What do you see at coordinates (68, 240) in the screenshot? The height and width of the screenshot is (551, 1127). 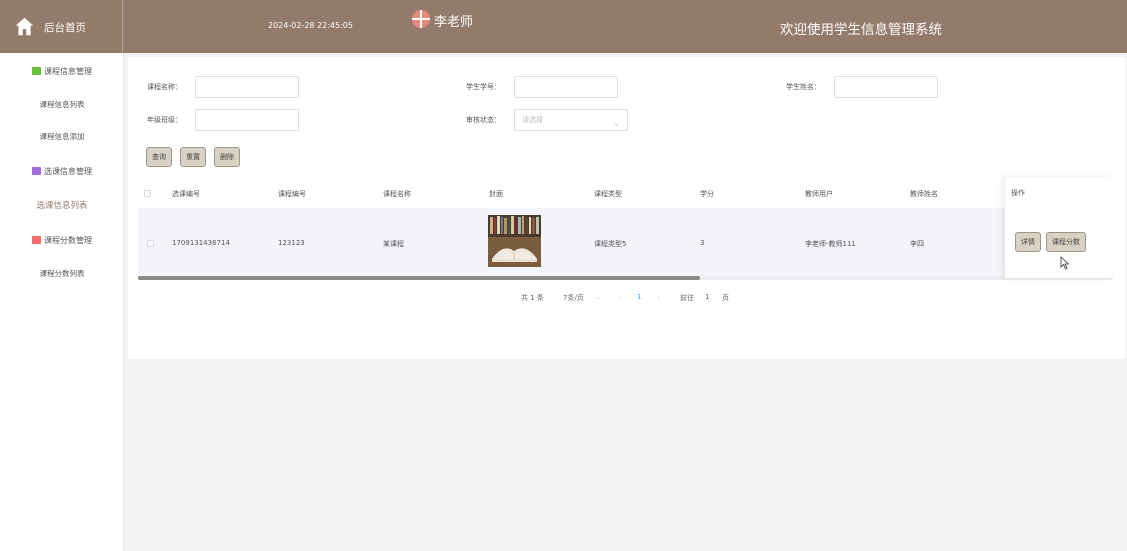 I see `sidebar-group-label: 课程分数管理` at bounding box center [68, 240].